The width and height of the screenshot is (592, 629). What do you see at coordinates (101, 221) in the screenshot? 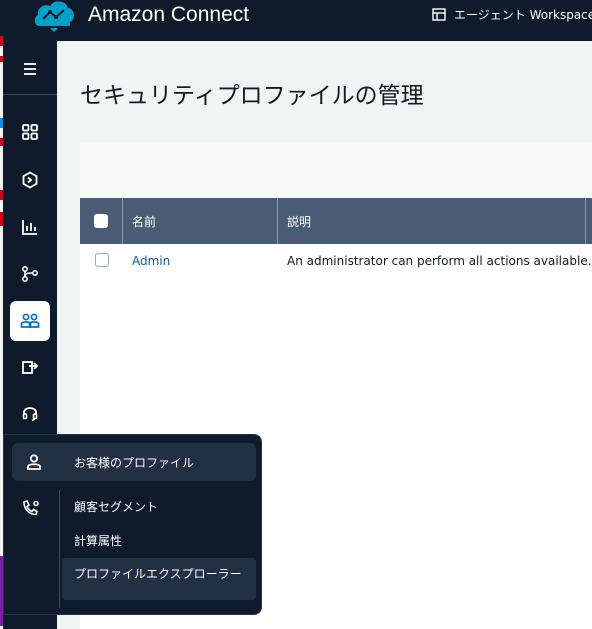
I see `select-all-checkbox` at bounding box center [101, 221].